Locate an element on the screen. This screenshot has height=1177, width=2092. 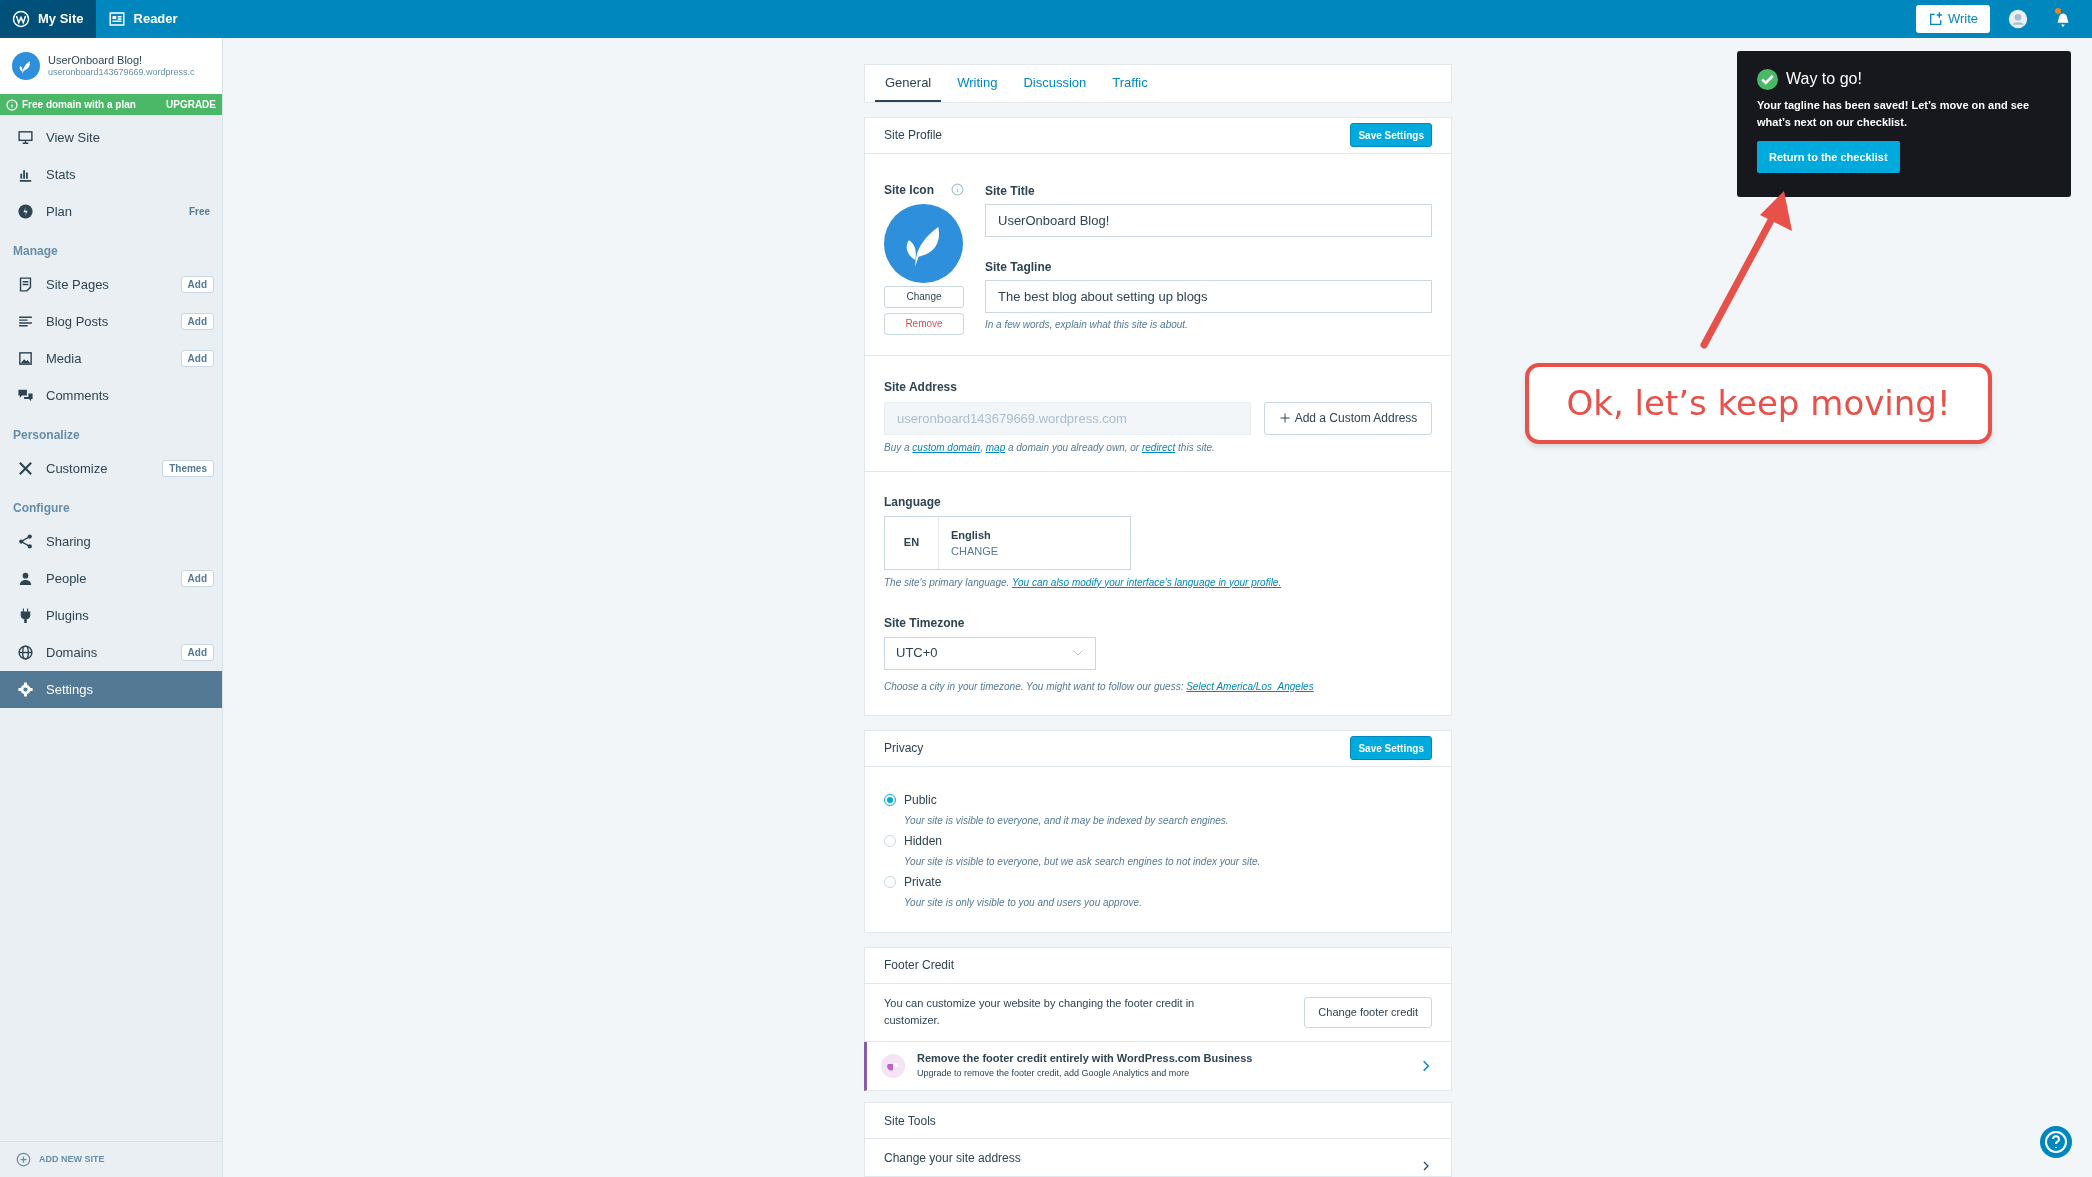
timezone-dropdown: UTC+0 is located at coordinates (990, 653).